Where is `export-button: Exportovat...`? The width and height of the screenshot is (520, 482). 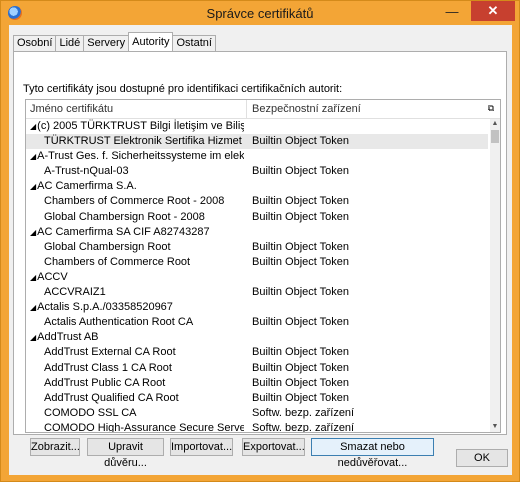
export-button: Exportovat... is located at coordinates (273, 447).